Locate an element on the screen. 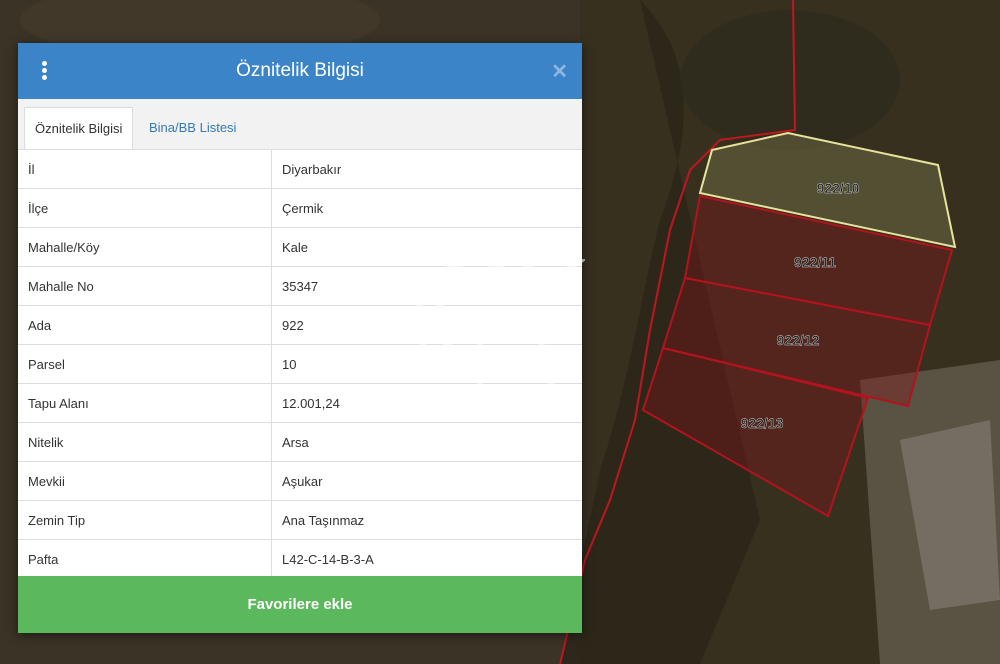  panel-title: Öznitelik Bilgisi is located at coordinates (300, 70).